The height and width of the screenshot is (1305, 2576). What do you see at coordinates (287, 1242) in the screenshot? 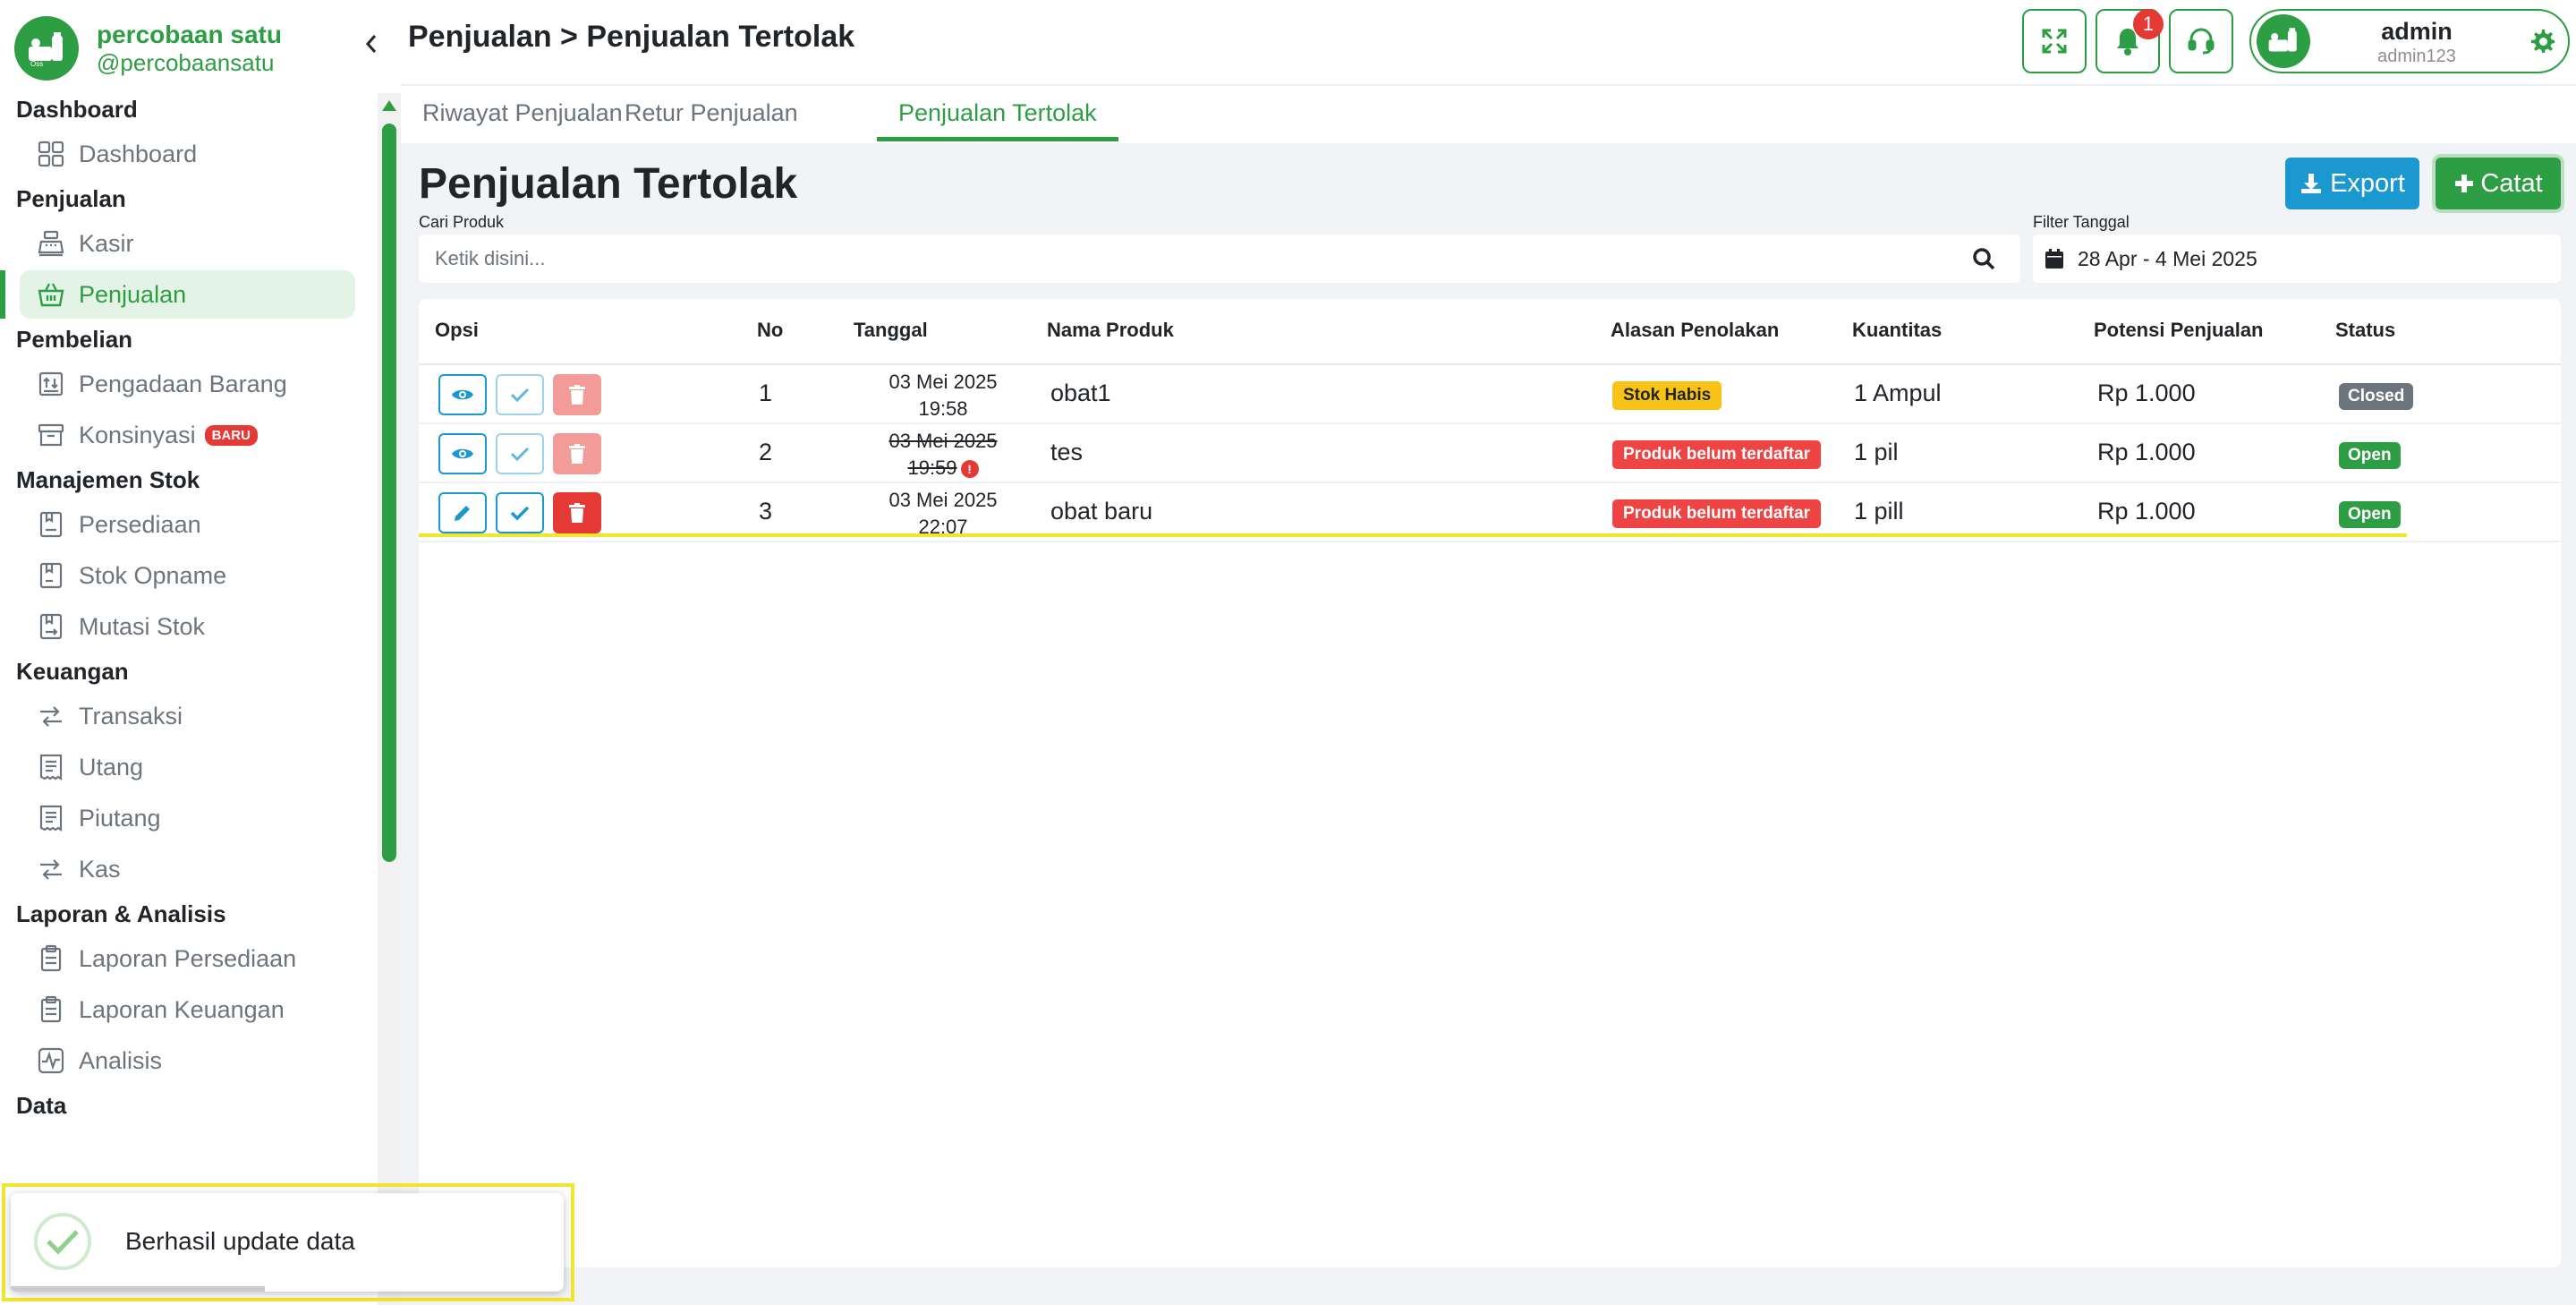
I see `success-toast: Berhasil update data` at bounding box center [287, 1242].